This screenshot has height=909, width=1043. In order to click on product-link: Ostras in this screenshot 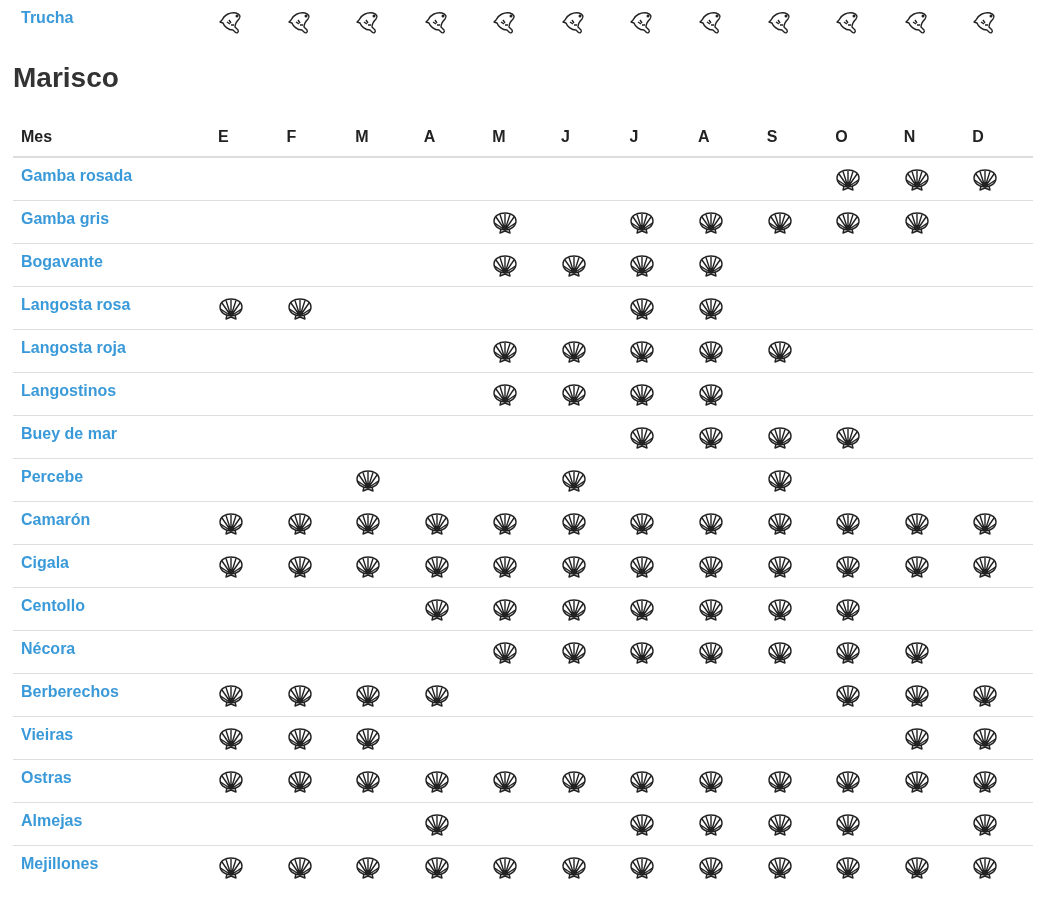, I will do `click(46, 777)`.